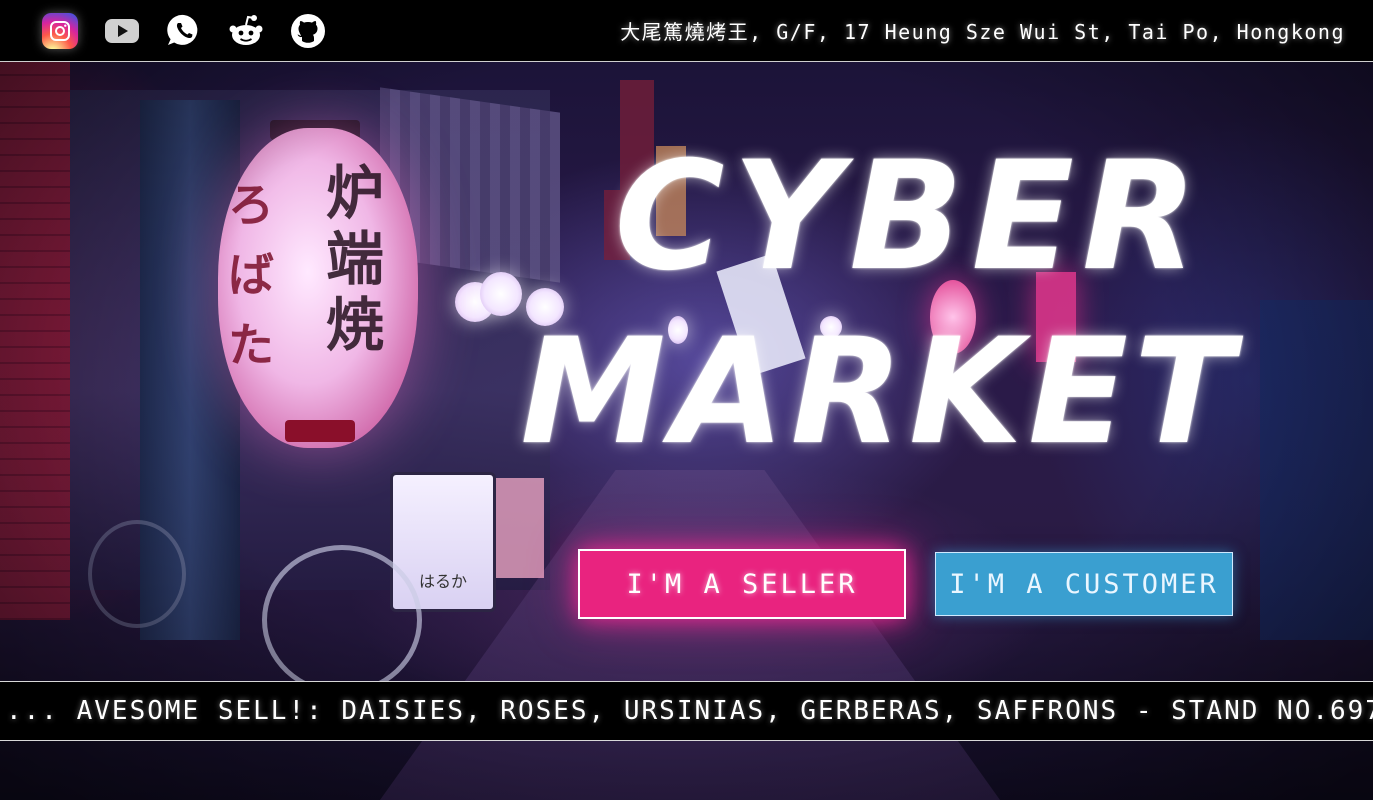 This screenshot has width=1373, height=800. What do you see at coordinates (910, 217) in the screenshot?
I see `hero-title-line1: CYBER` at bounding box center [910, 217].